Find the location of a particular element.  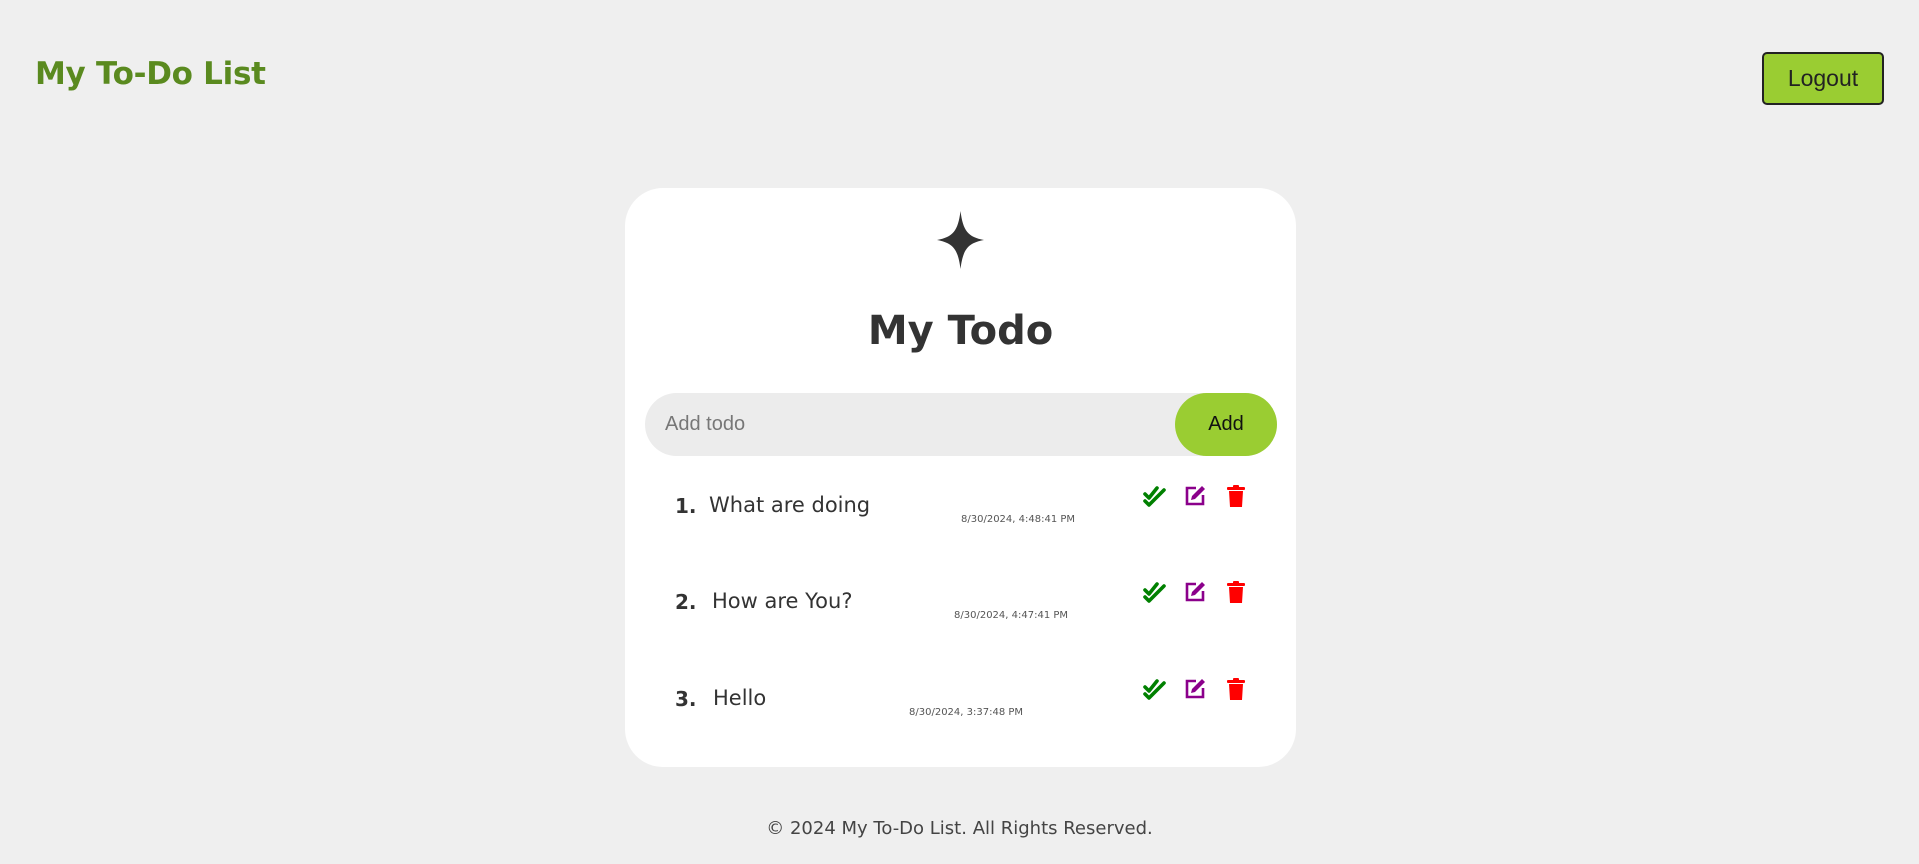

add-button: Add is located at coordinates (1226, 424).